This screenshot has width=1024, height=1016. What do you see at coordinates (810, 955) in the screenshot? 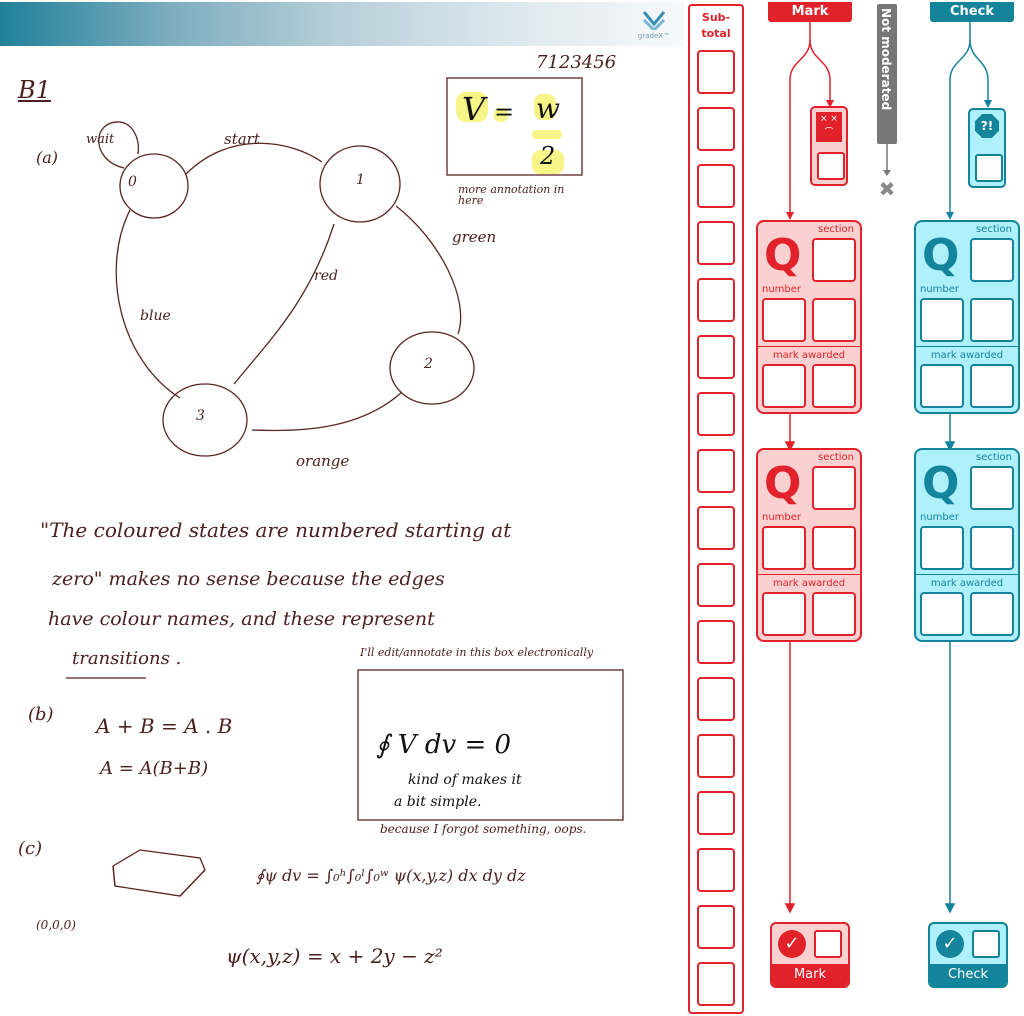
I see `mark-final-card: ✓ Mark` at bounding box center [810, 955].